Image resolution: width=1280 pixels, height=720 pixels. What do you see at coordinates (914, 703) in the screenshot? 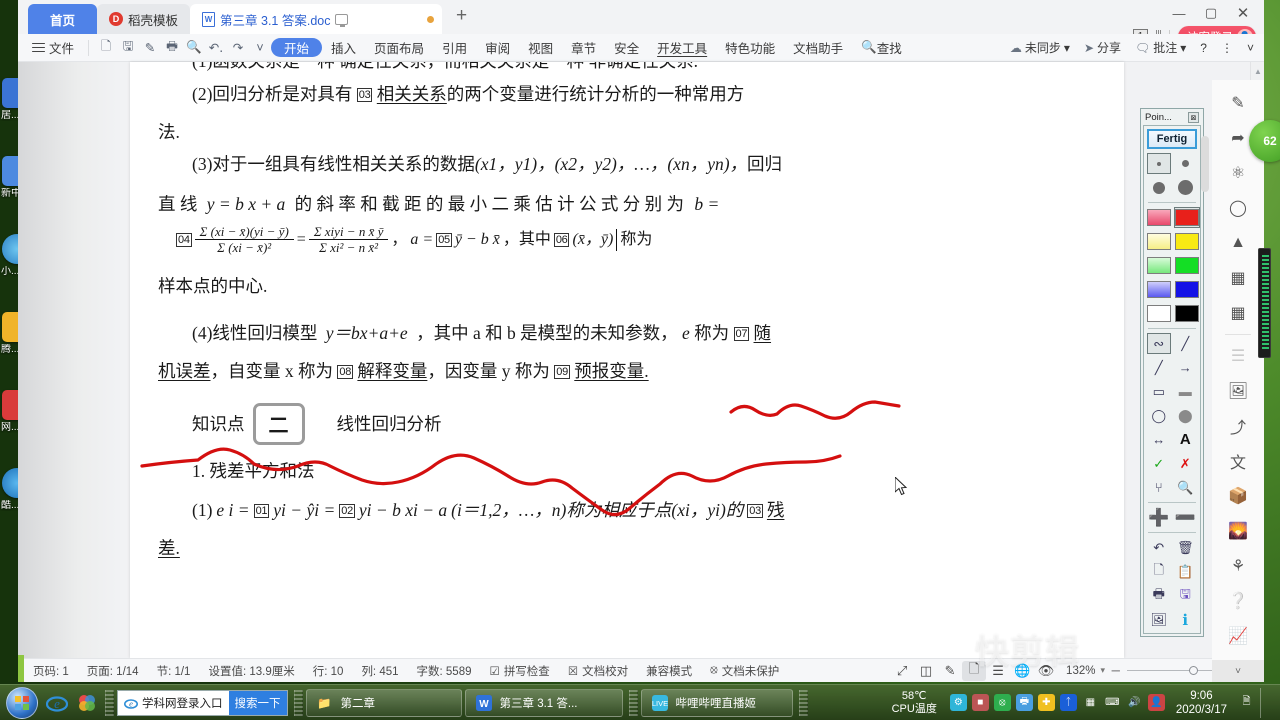
I see `cpu-temperature-widget: 58℃ CPU温度` at bounding box center [914, 703].